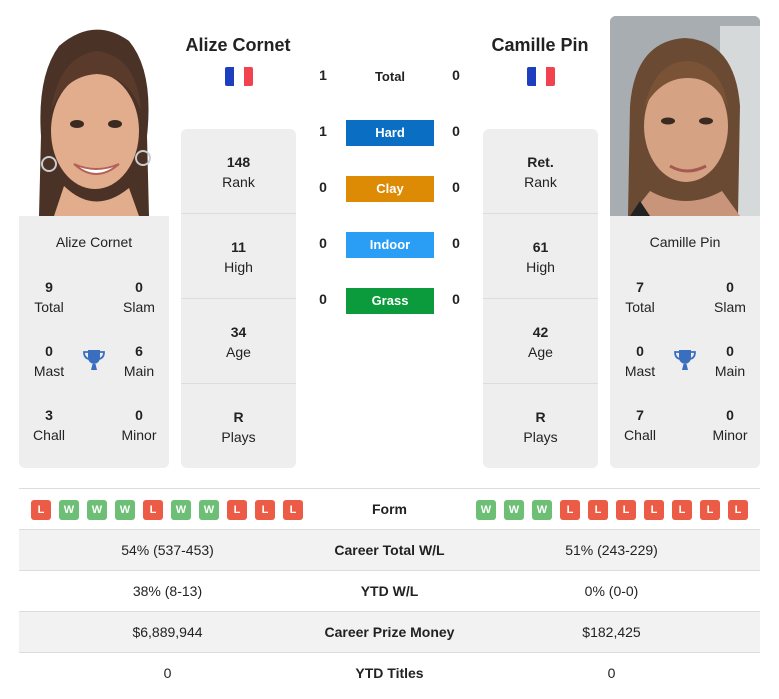 This screenshot has width=779, height=699. Describe the element at coordinates (167, 632) in the screenshot. I see `player1-value: $6,889,944` at that location.